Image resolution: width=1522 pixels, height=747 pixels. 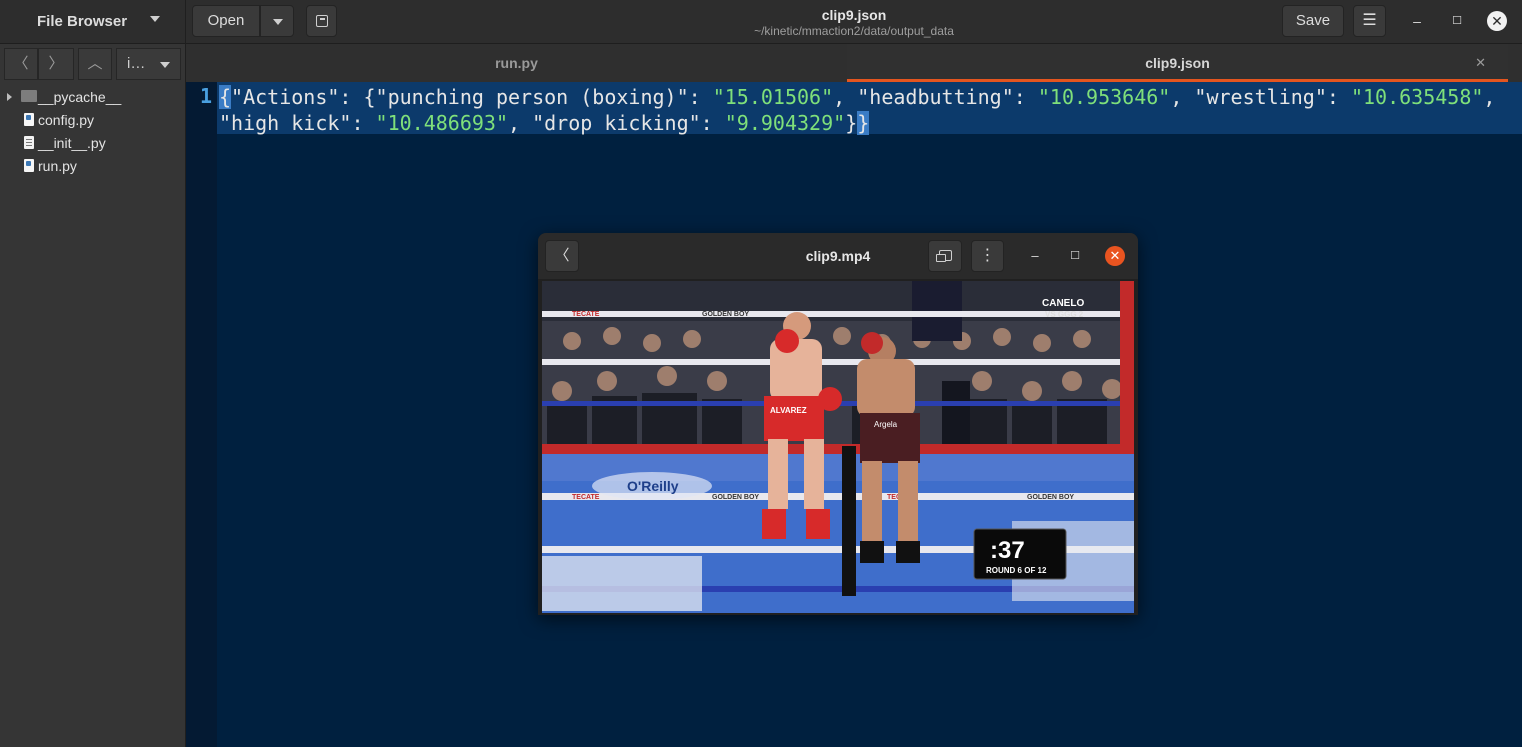 What do you see at coordinates (945, 256) in the screenshot?
I see `picture-in-picture-button` at bounding box center [945, 256].